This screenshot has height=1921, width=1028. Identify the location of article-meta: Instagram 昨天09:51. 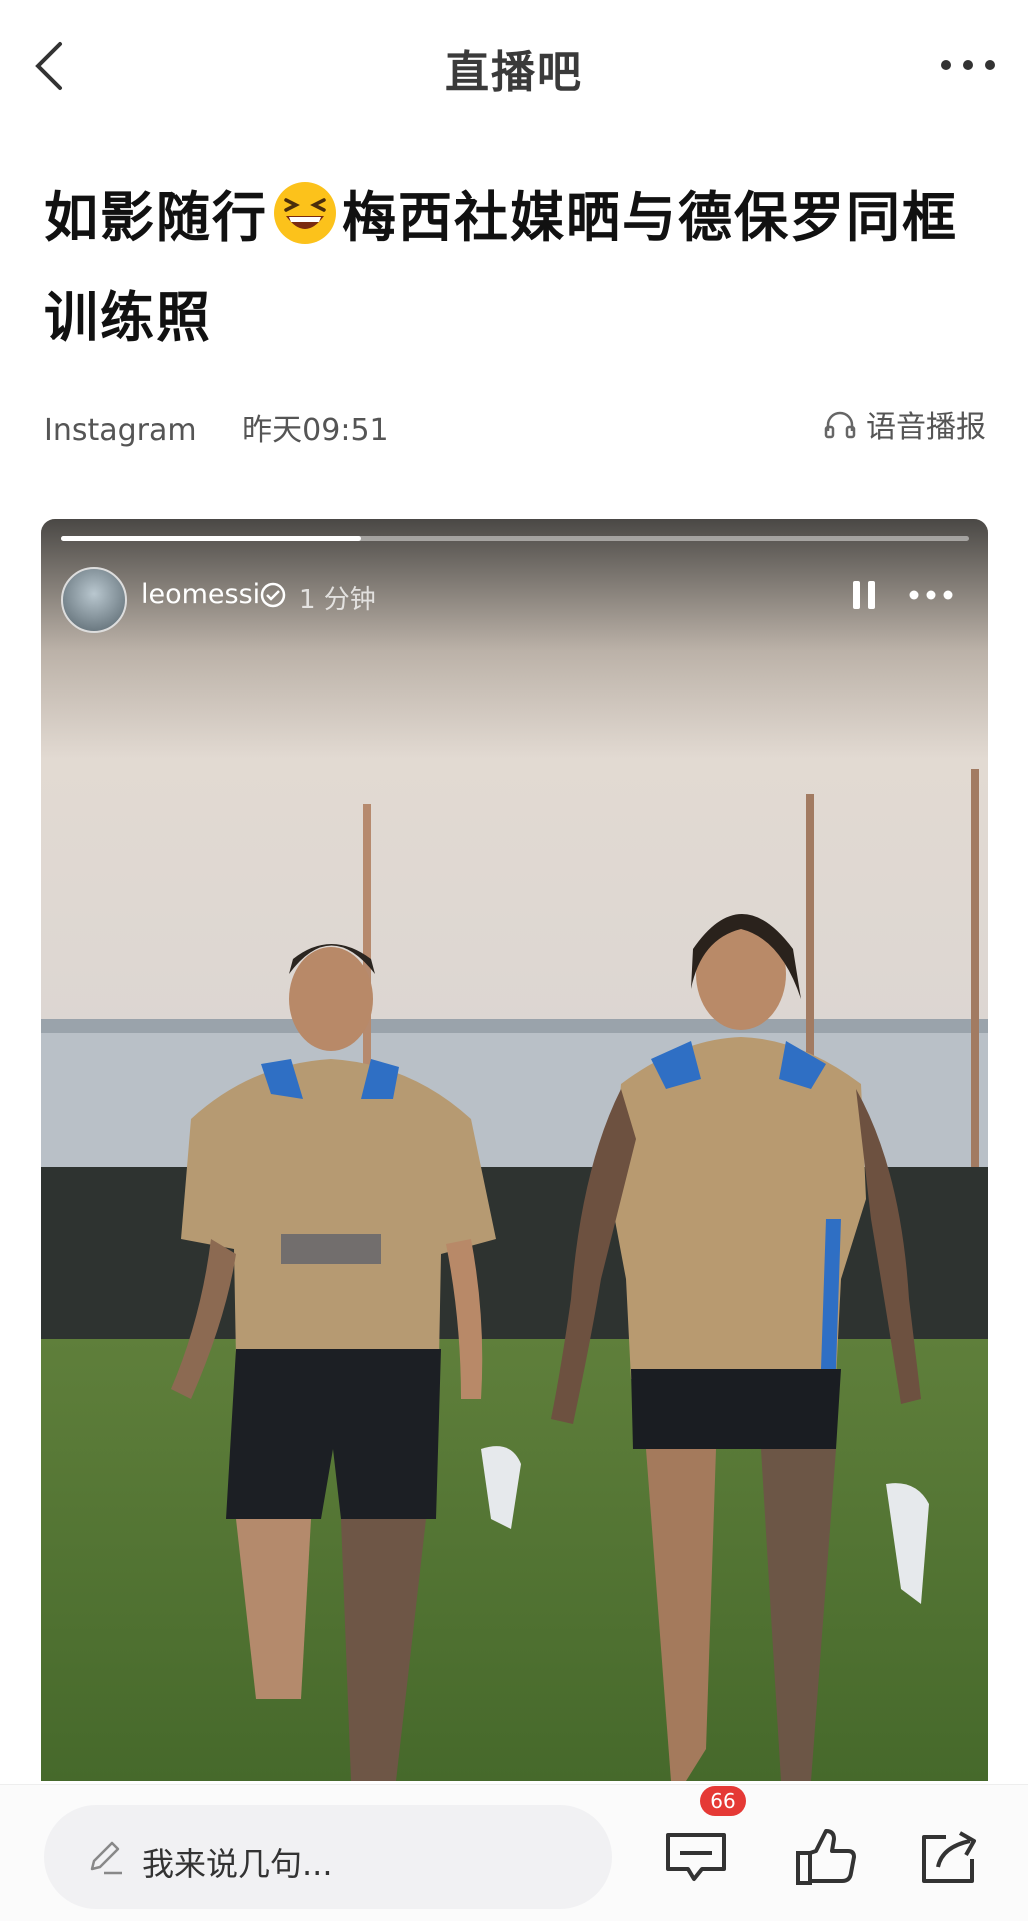
(234, 427).